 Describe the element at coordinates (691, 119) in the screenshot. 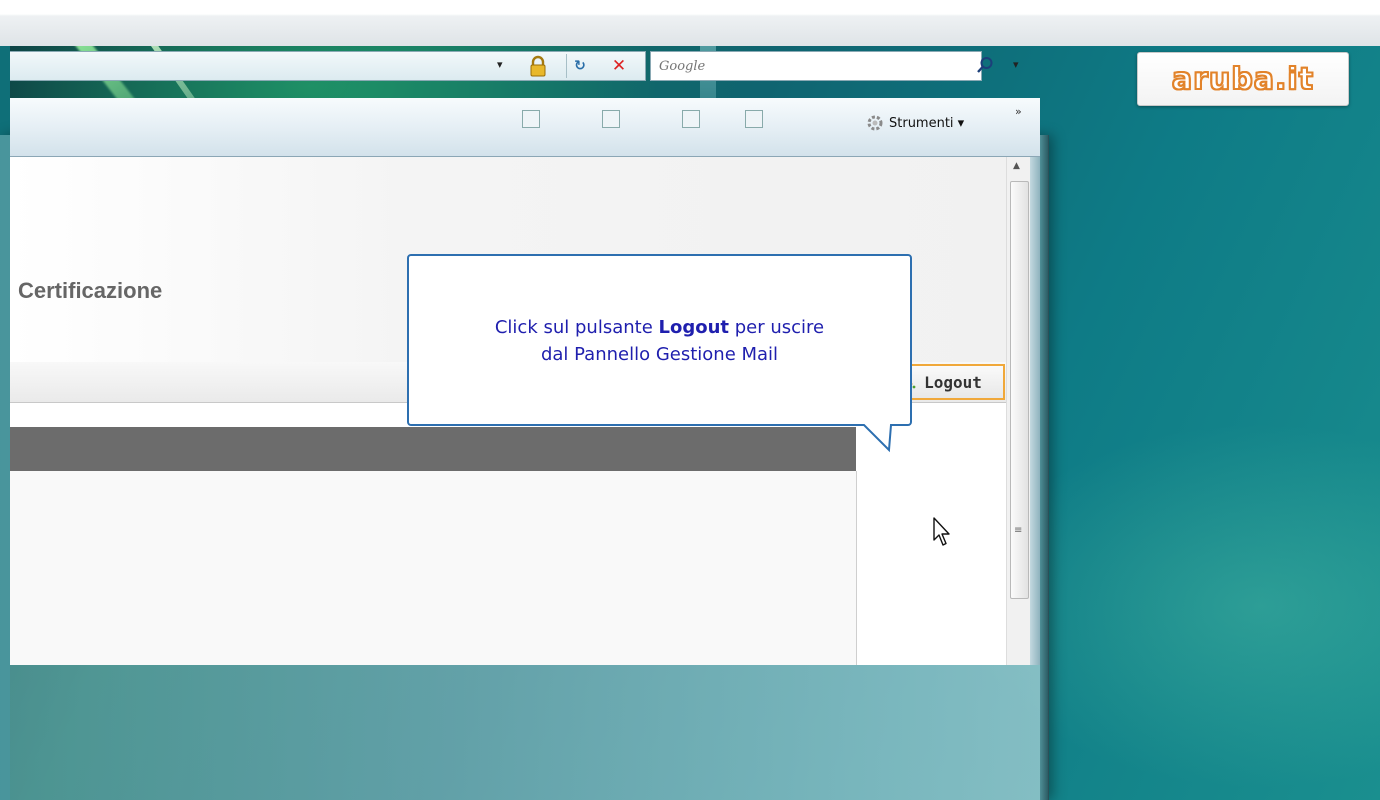

I see `print-icon` at that location.